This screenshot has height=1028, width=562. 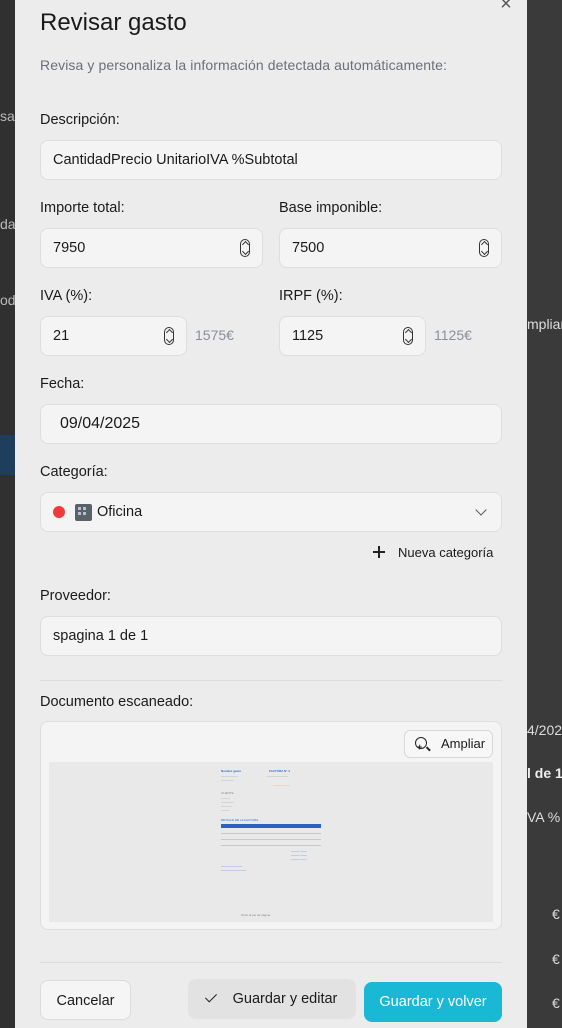 What do you see at coordinates (7, 514) in the screenshot?
I see `background-page-left` at bounding box center [7, 514].